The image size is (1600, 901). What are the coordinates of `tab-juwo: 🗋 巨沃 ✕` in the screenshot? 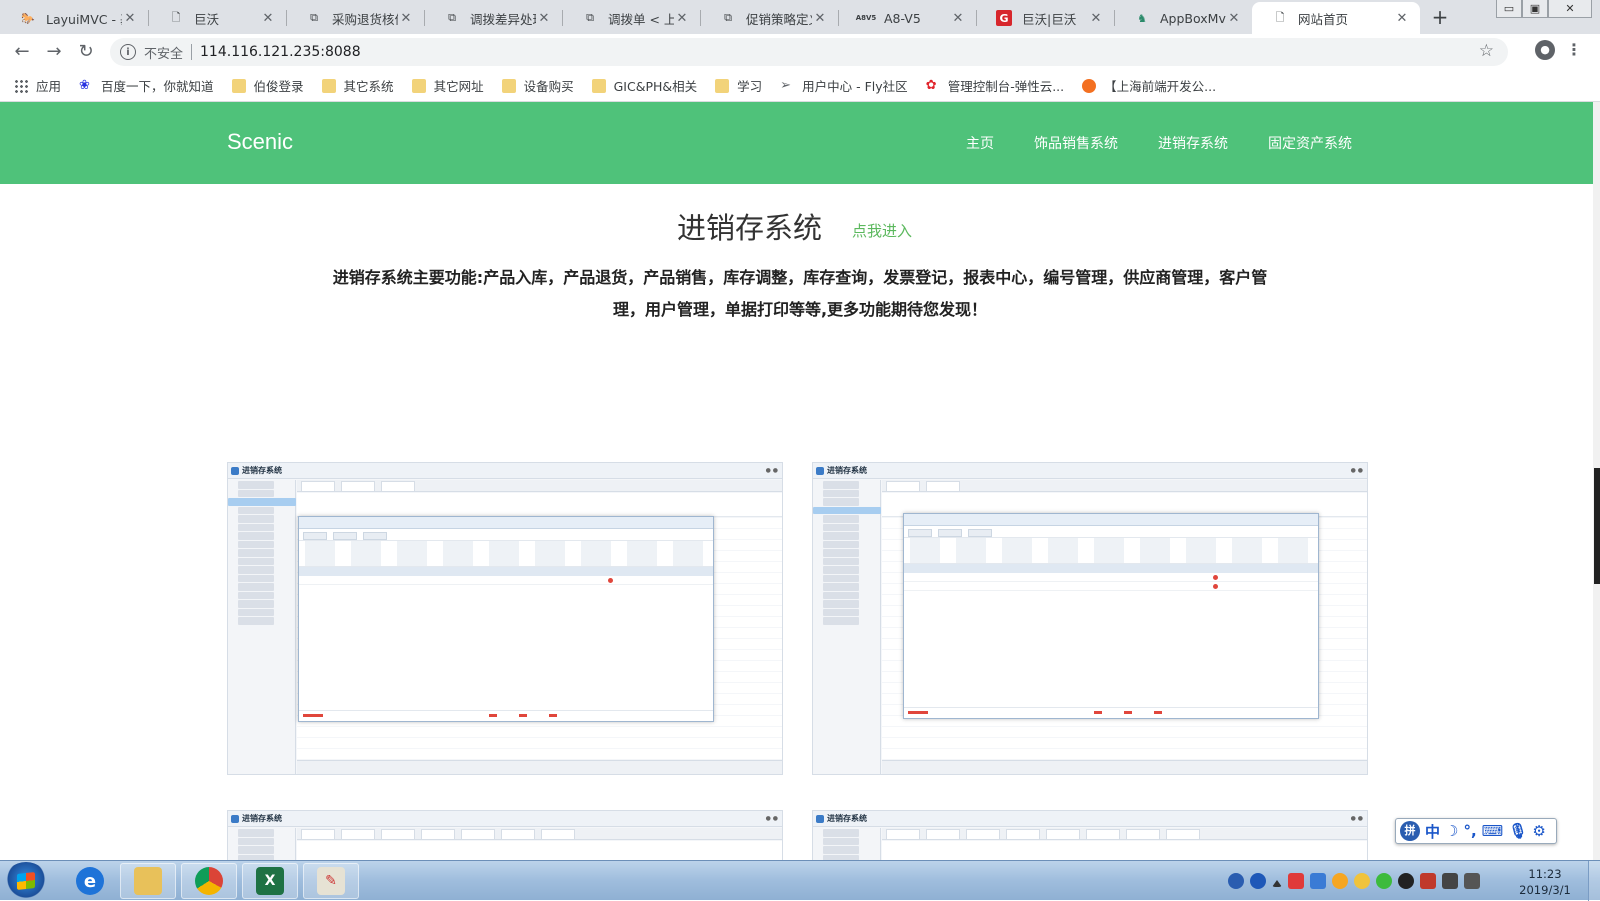 It's located at (217, 18).